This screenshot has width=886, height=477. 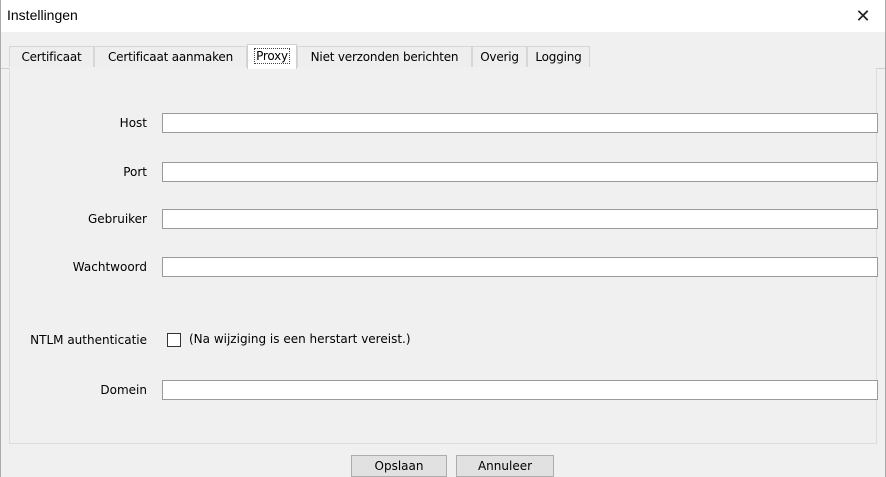 I want to click on cancel-button: Annuleer, so click(x=505, y=466).